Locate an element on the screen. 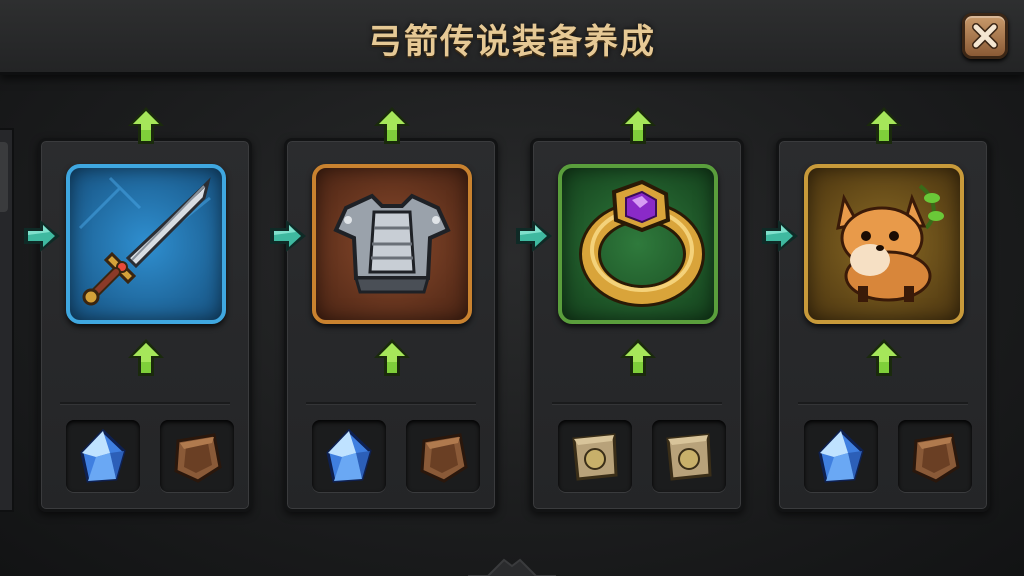 The image size is (1024, 576). close-button is located at coordinates (985, 36).